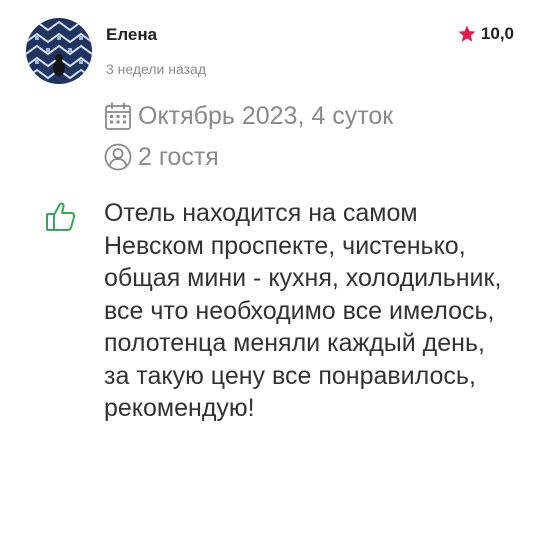 The width and height of the screenshot is (540, 540). What do you see at coordinates (61, 216) in the screenshot?
I see `thumbs-up-icon` at bounding box center [61, 216].